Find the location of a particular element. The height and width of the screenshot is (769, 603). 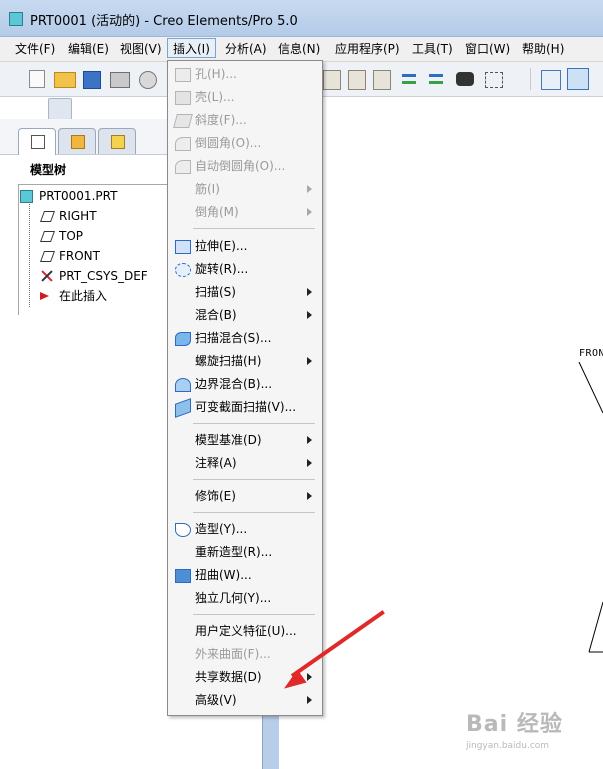

draft-icon is located at coordinates (183, 121).